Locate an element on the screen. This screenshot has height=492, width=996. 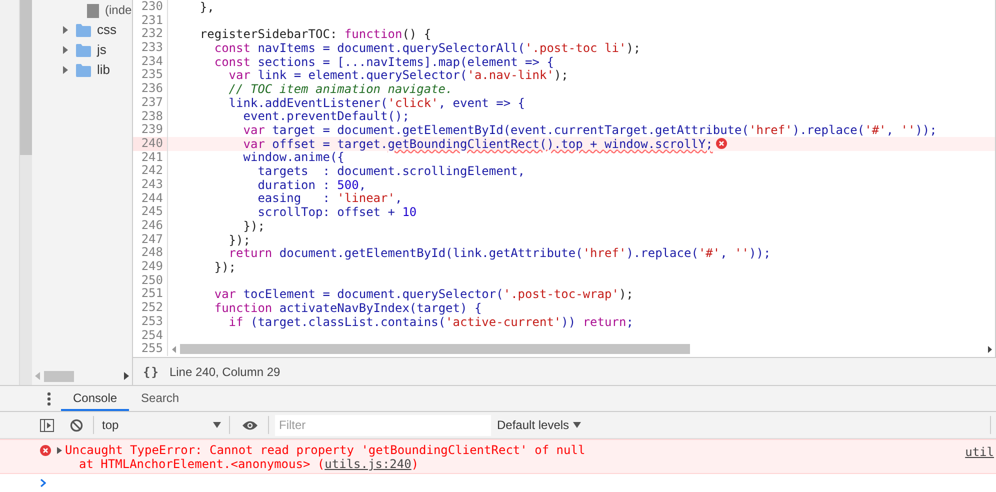
source-link: util is located at coordinates (979, 452).